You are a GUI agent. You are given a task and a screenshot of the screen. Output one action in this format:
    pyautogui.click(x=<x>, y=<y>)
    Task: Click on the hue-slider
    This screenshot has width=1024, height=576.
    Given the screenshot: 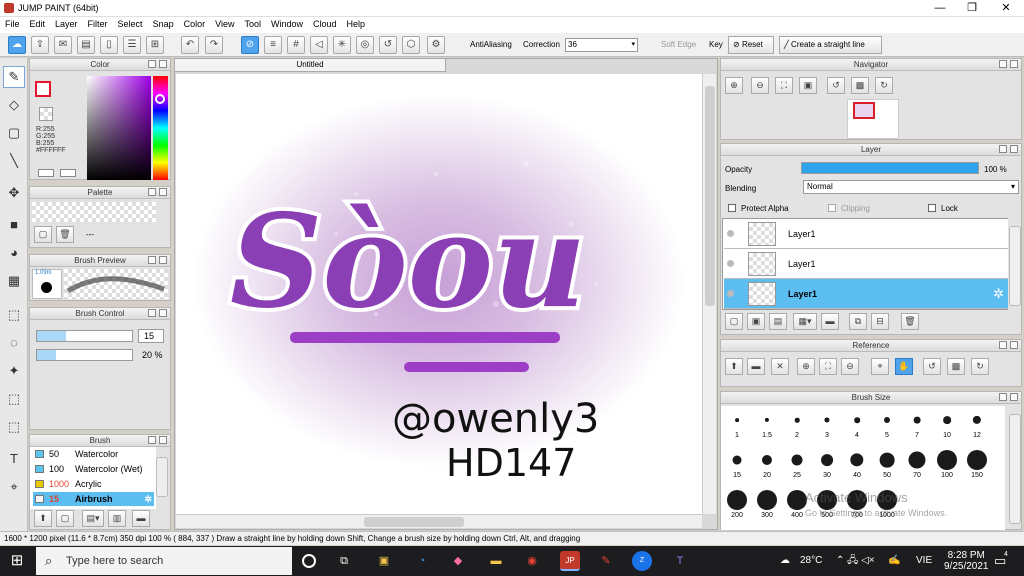 What is the action you would take?
    pyautogui.click(x=160, y=128)
    